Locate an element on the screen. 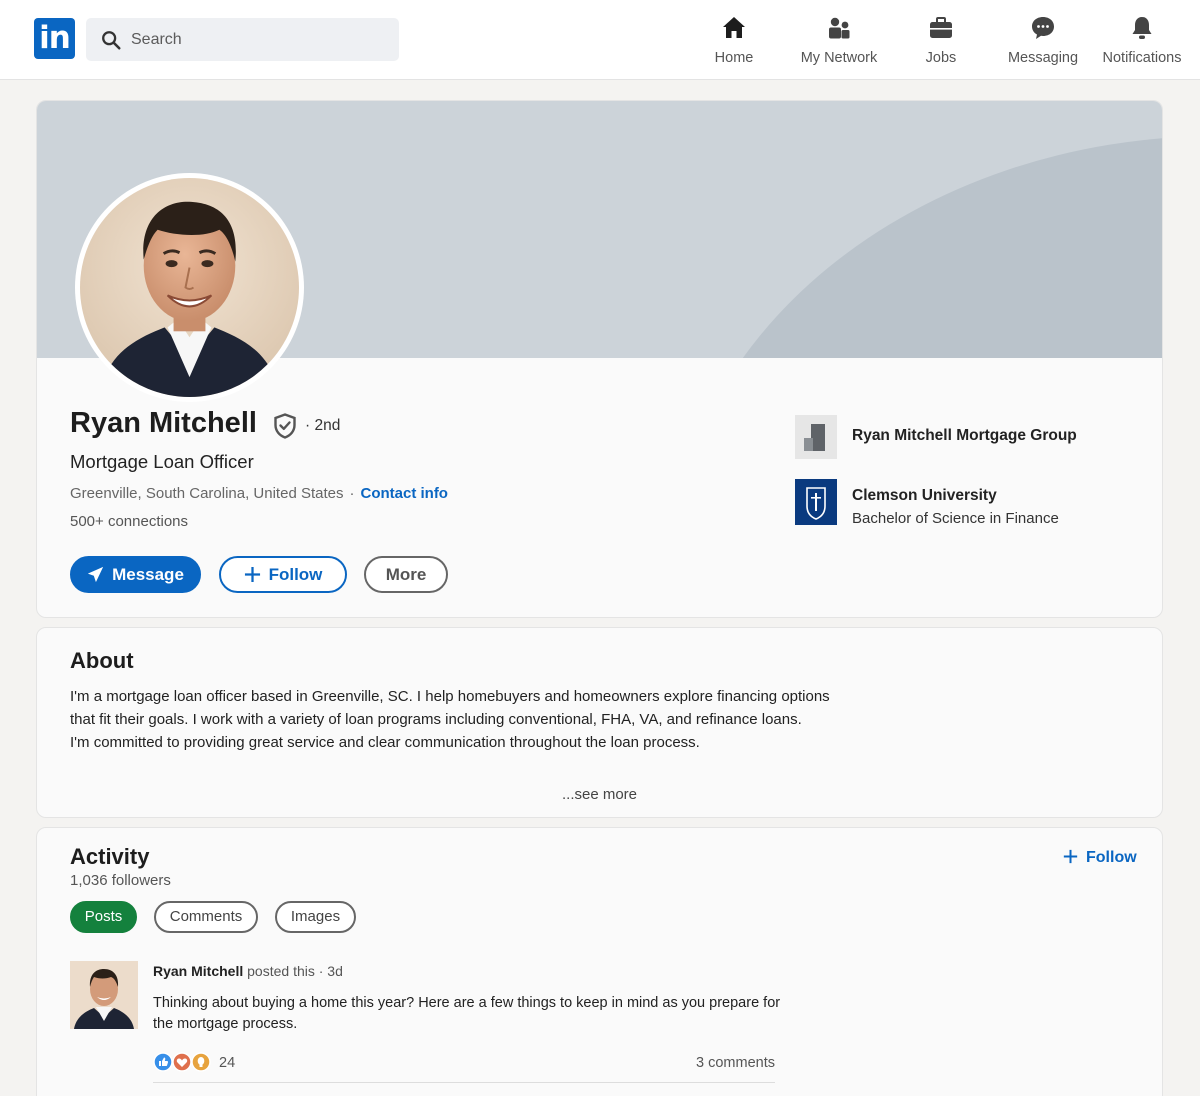 The width and height of the screenshot is (1200, 1096). nav-label-jobs: Jobs is located at coordinates (941, 58).